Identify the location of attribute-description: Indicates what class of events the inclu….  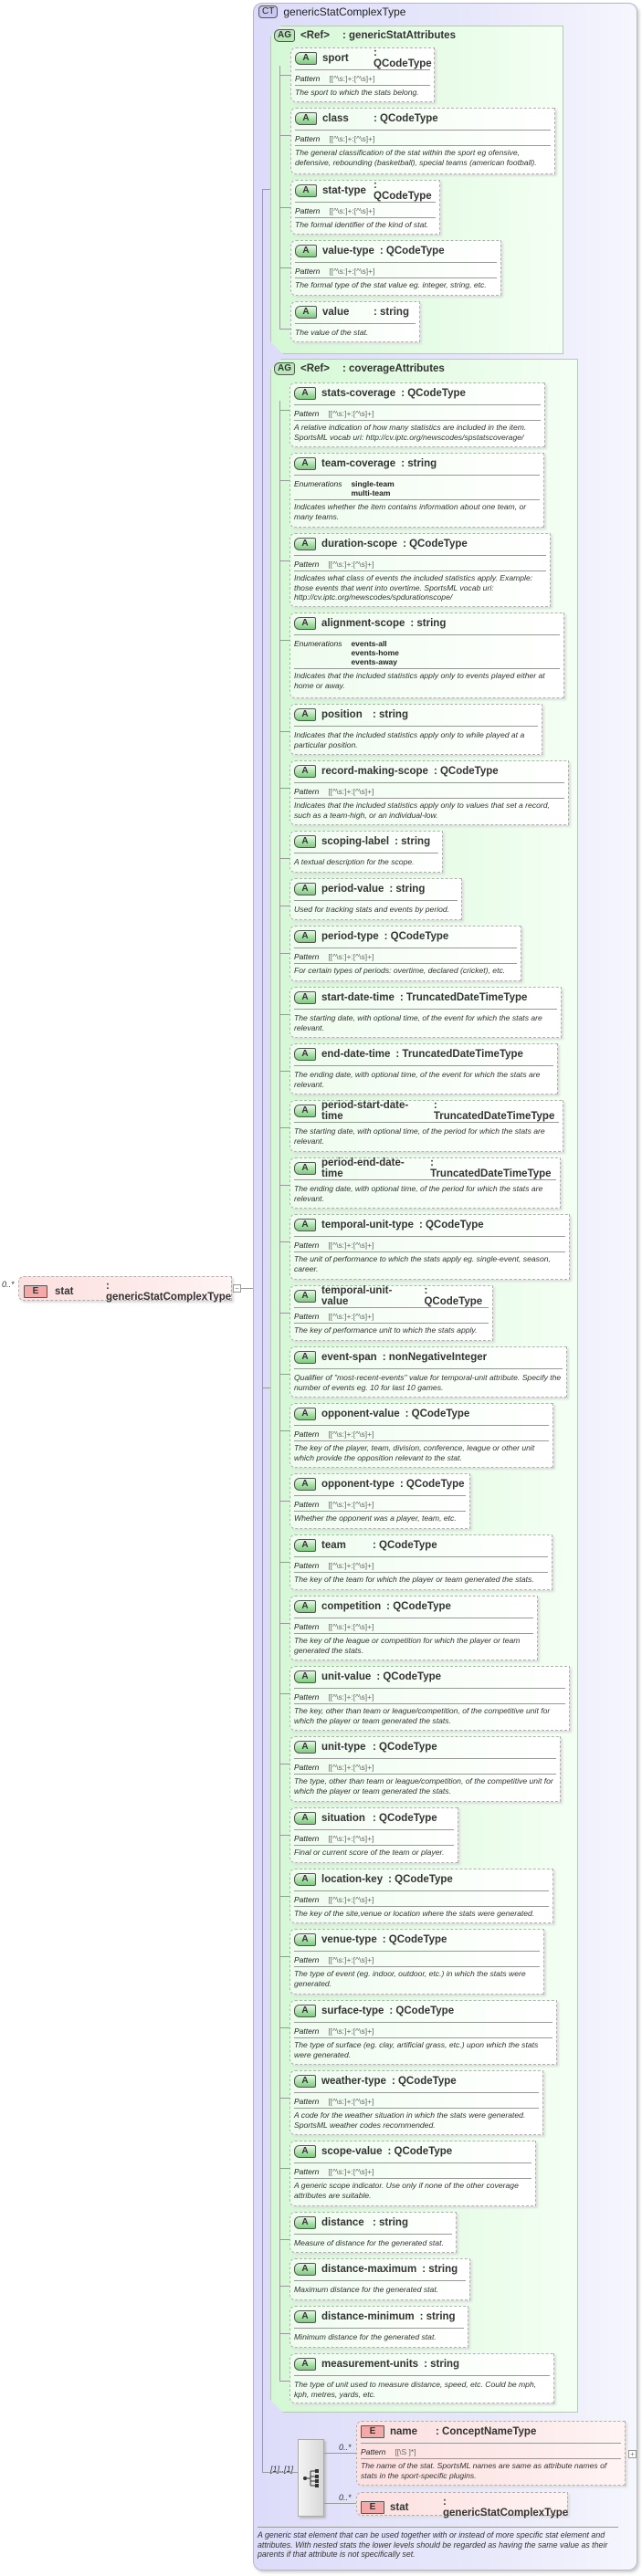
(413, 587).